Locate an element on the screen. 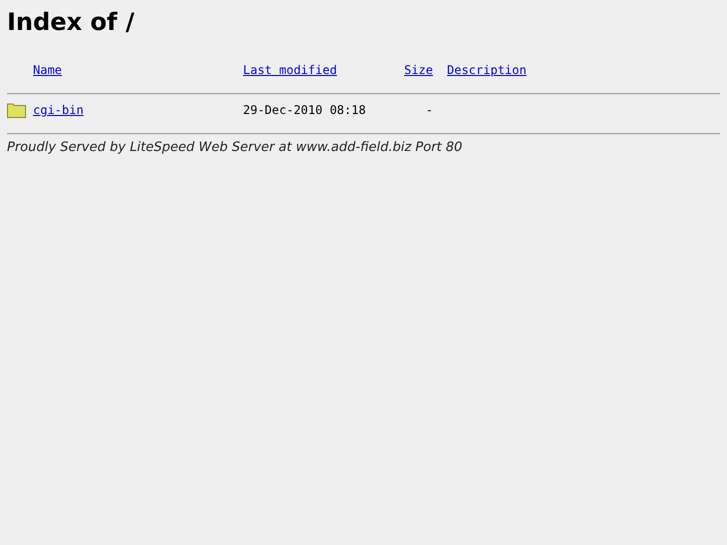  folder-icon is located at coordinates (16, 110).